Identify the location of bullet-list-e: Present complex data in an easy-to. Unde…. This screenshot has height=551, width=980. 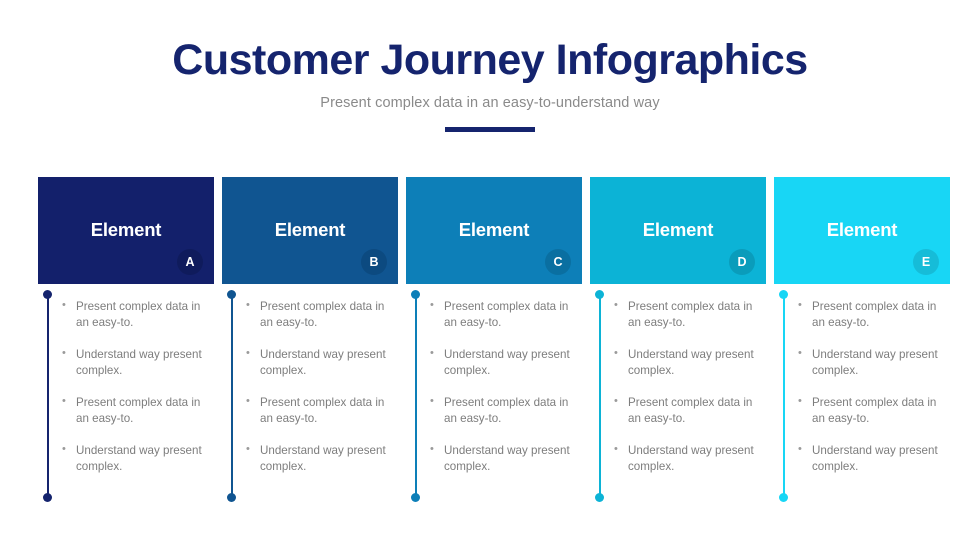
(873, 383).